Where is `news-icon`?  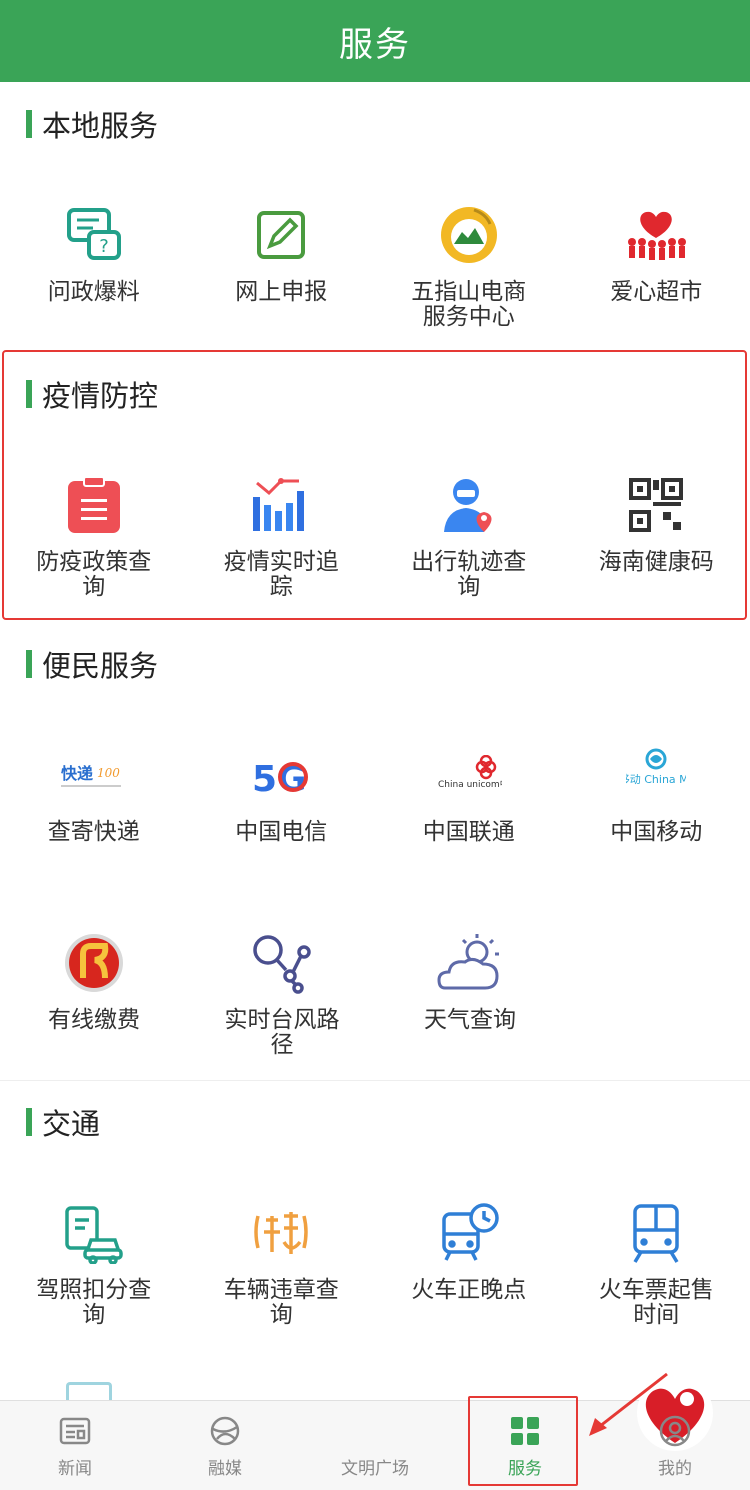
news-icon is located at coordinates (75, 1431).